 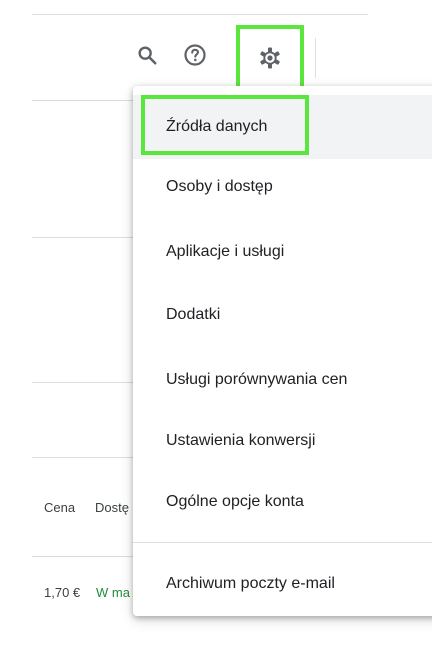 What do you see at coordinates (235, 501) in the screenshot?
I see `menu-item-label: Ogólne opcje konta` at bounding box center [235, 501].